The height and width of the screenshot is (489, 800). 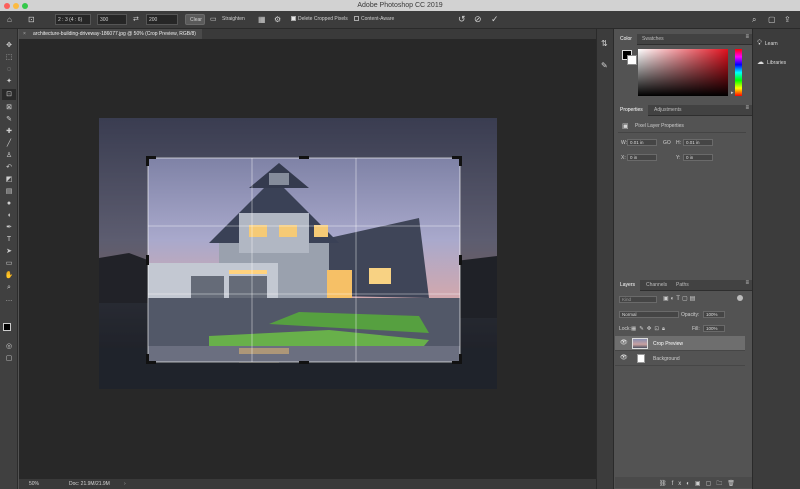 What do you see at coordinates (642, 157) in the screenshot?
I see `x-field: 0 in` at bounding box center [642, 157].